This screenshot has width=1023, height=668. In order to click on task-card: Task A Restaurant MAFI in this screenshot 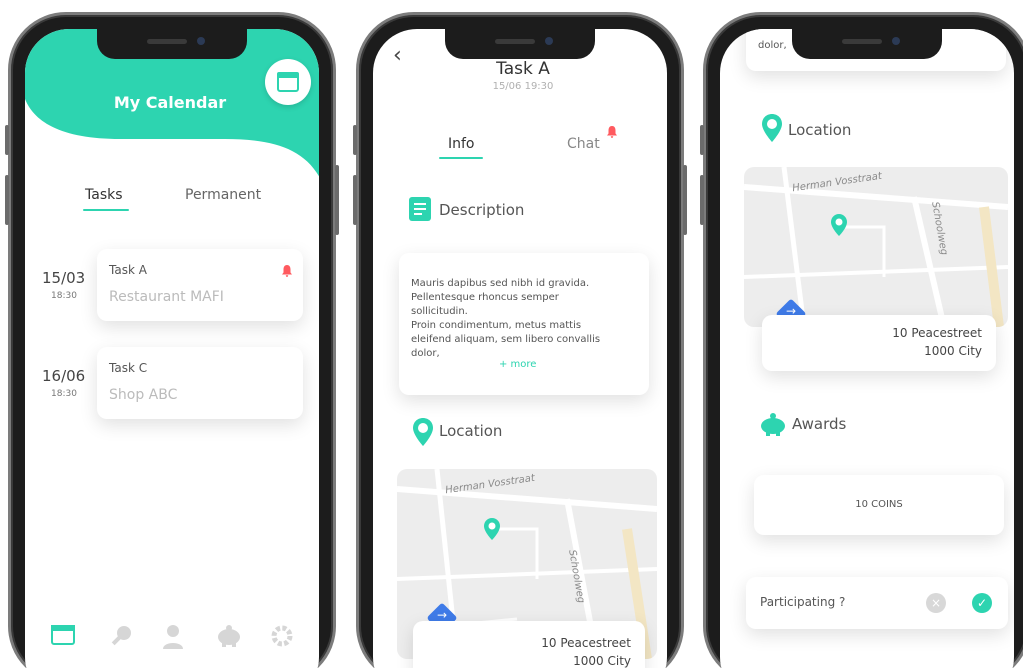, I will do `click(200, 285)`.